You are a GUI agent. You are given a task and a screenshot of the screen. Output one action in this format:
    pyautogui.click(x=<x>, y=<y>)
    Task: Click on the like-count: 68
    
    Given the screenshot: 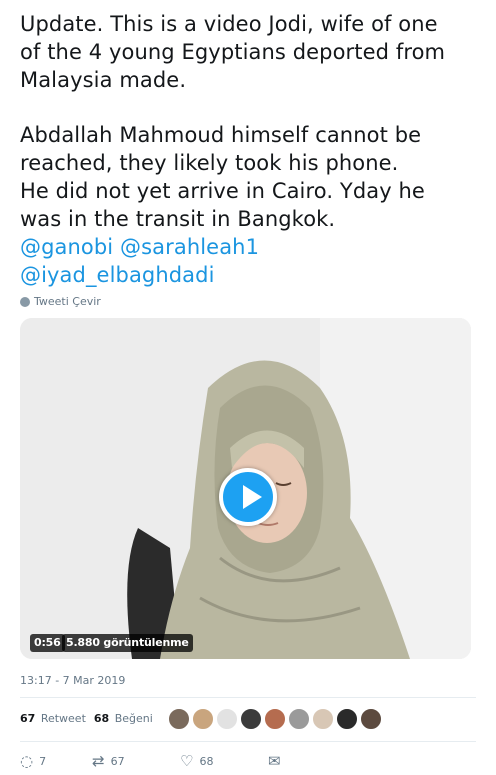 What is the action you would take?
    pyautogui.click(x=206, y=761)
    